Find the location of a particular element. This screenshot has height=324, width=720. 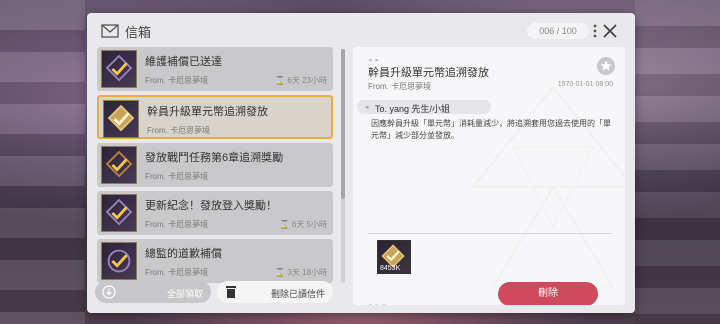

attachment-item: 8453K is located at coordinates (394, 257).